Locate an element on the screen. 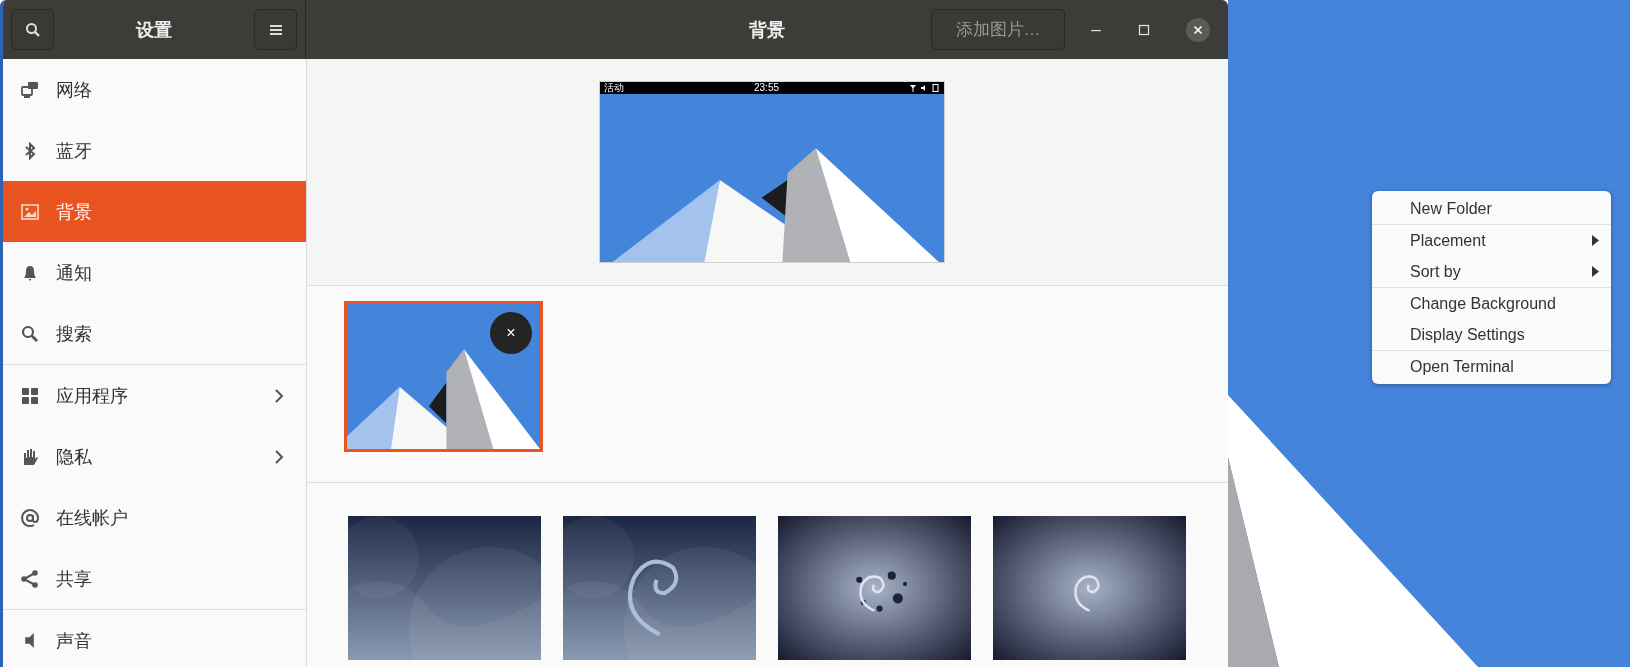  menu-item: Display Settings is located at coordinates (1491, 334).